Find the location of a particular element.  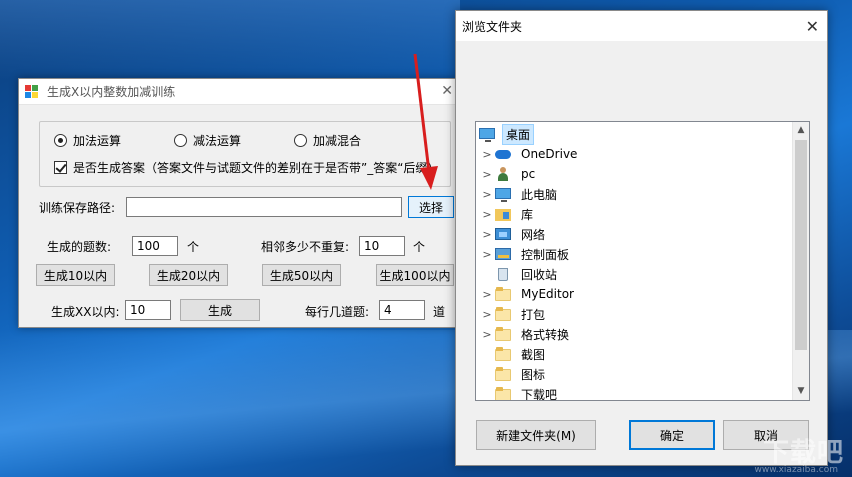

tree-item-onedrive: > OneDrive is located at coordinates (530, 154).